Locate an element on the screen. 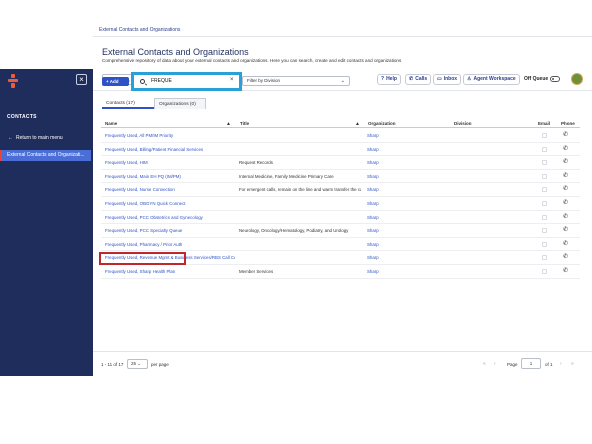  division-filter-select: Filter by Division ⌄ is located at coordinates (296, 81).